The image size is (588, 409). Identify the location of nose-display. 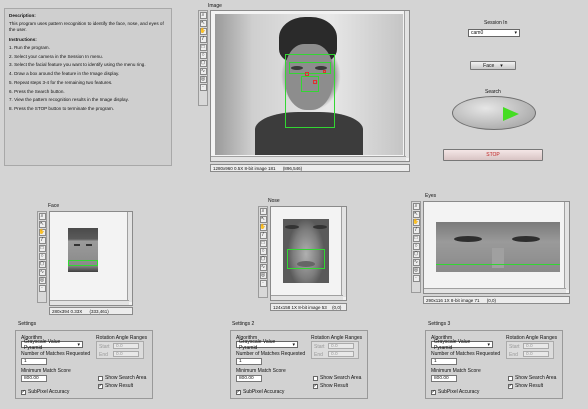
(308, 253).